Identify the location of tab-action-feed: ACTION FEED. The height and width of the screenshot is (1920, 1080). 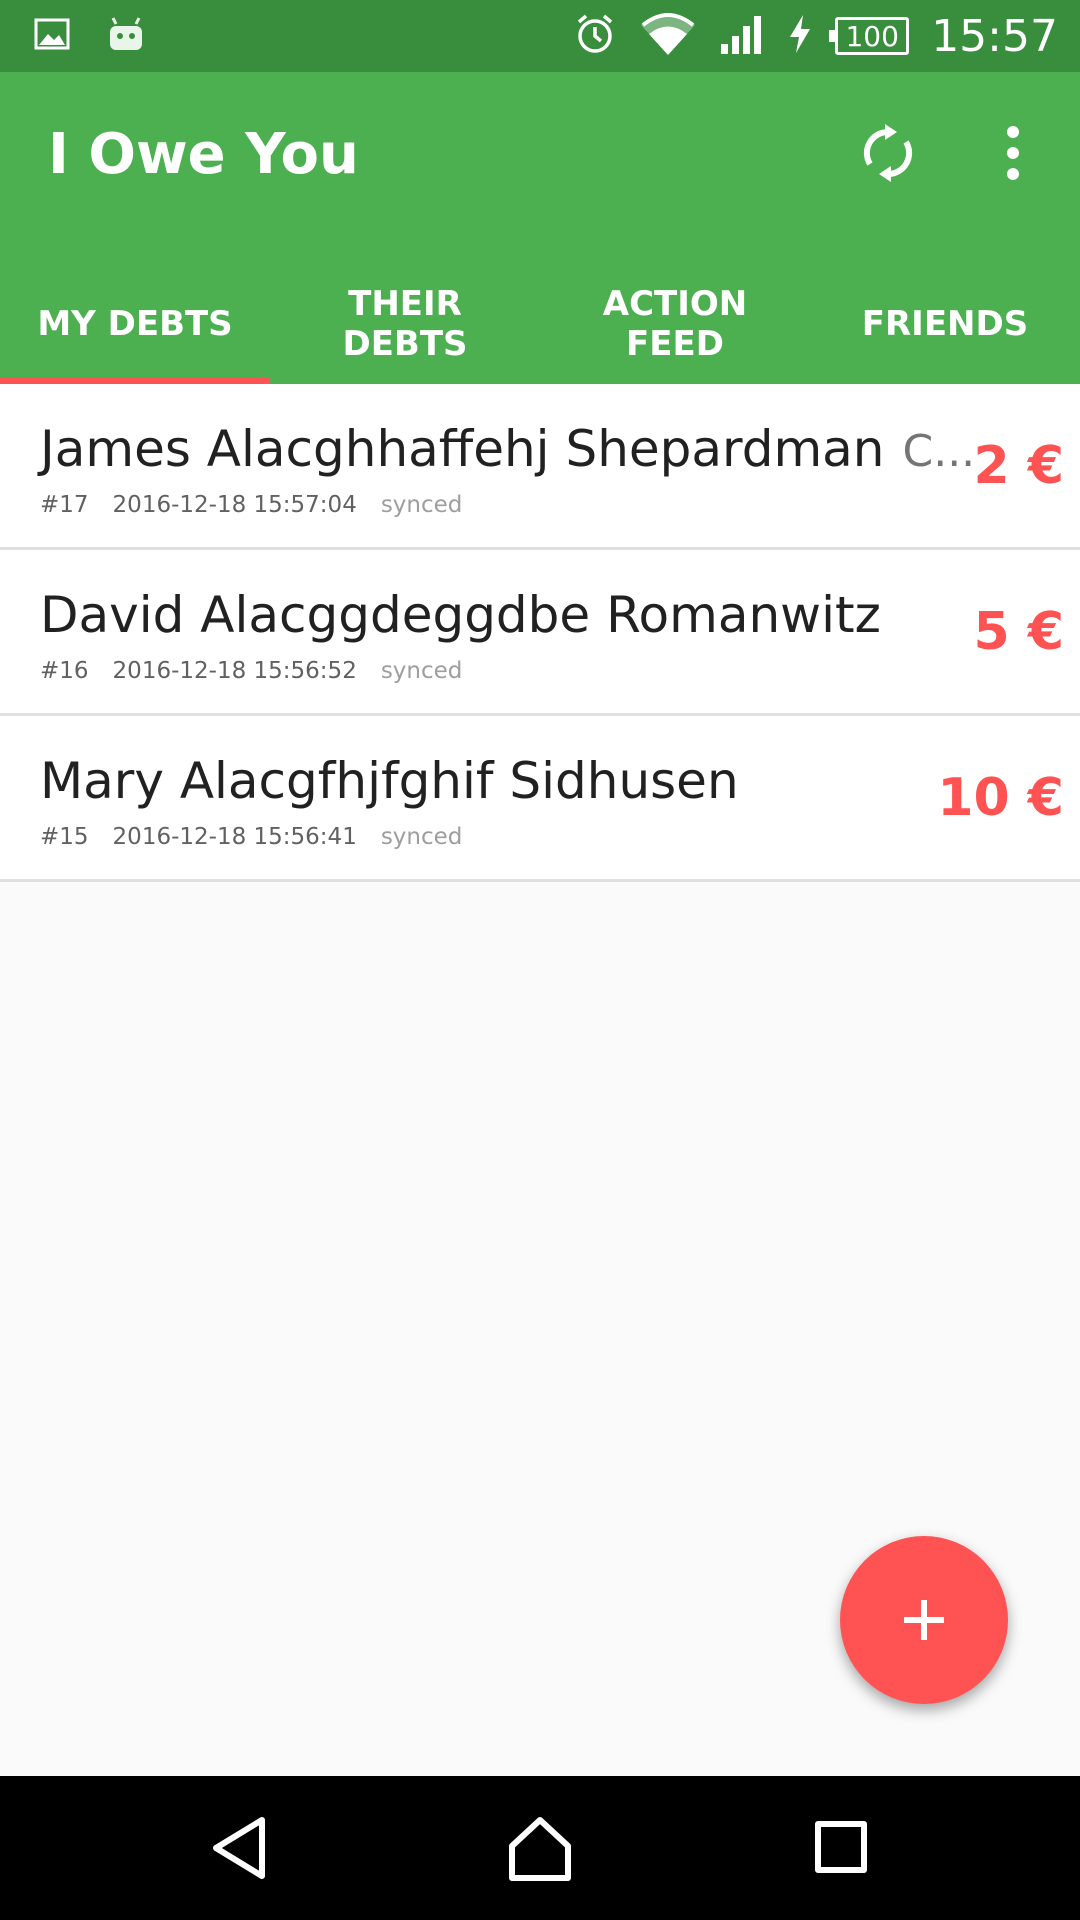
(675, 324).